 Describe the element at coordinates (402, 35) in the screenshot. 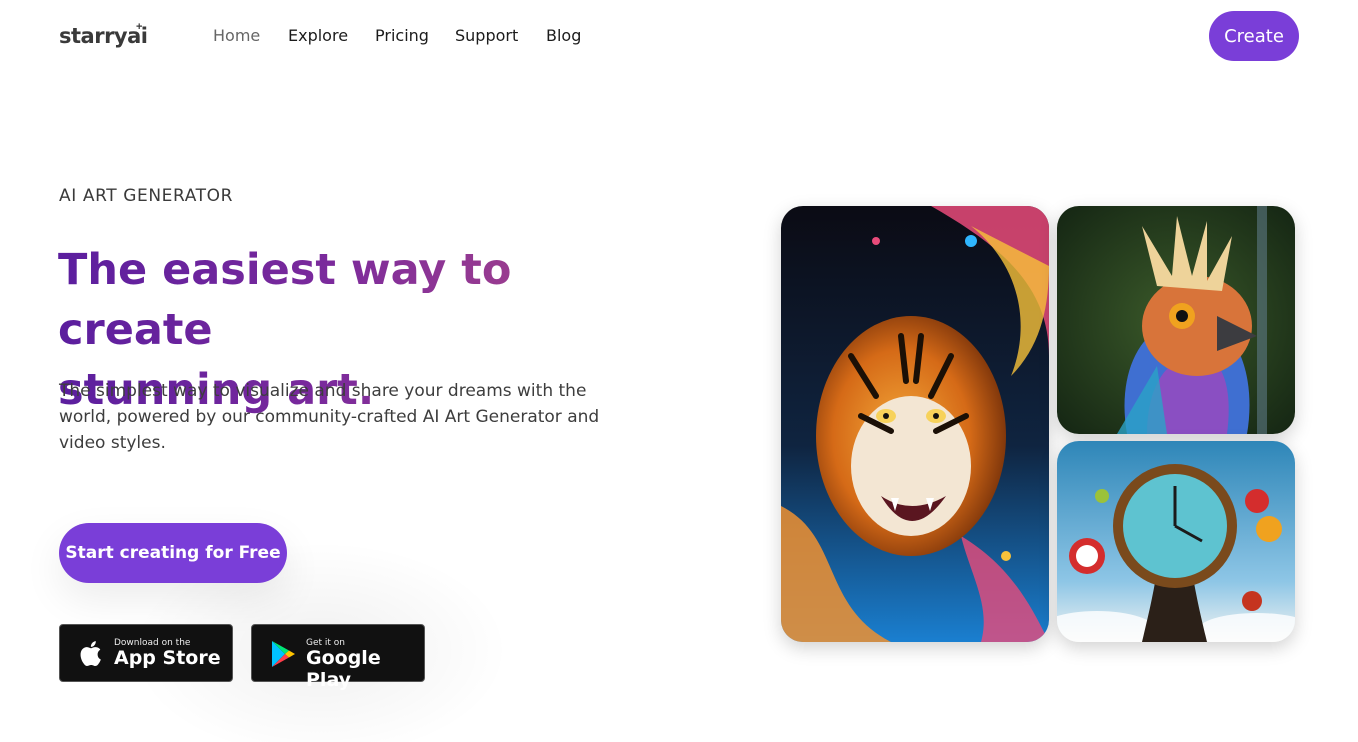

I see `nav-pricing: Pricing` at that location.